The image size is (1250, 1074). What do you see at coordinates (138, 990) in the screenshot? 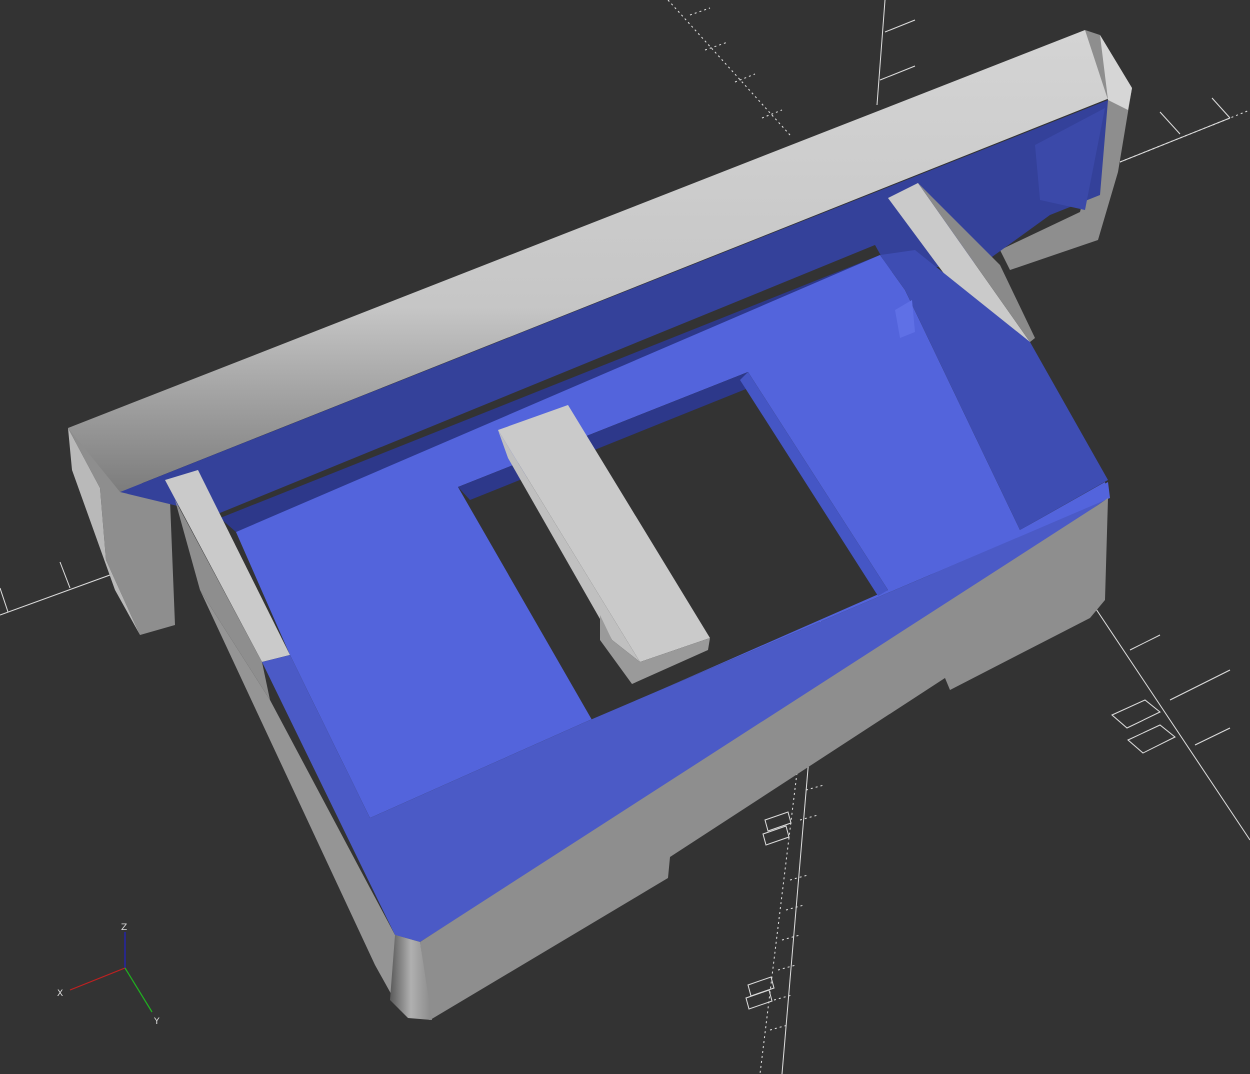
I see `y-axis-line` at bounding box center [138, 990].